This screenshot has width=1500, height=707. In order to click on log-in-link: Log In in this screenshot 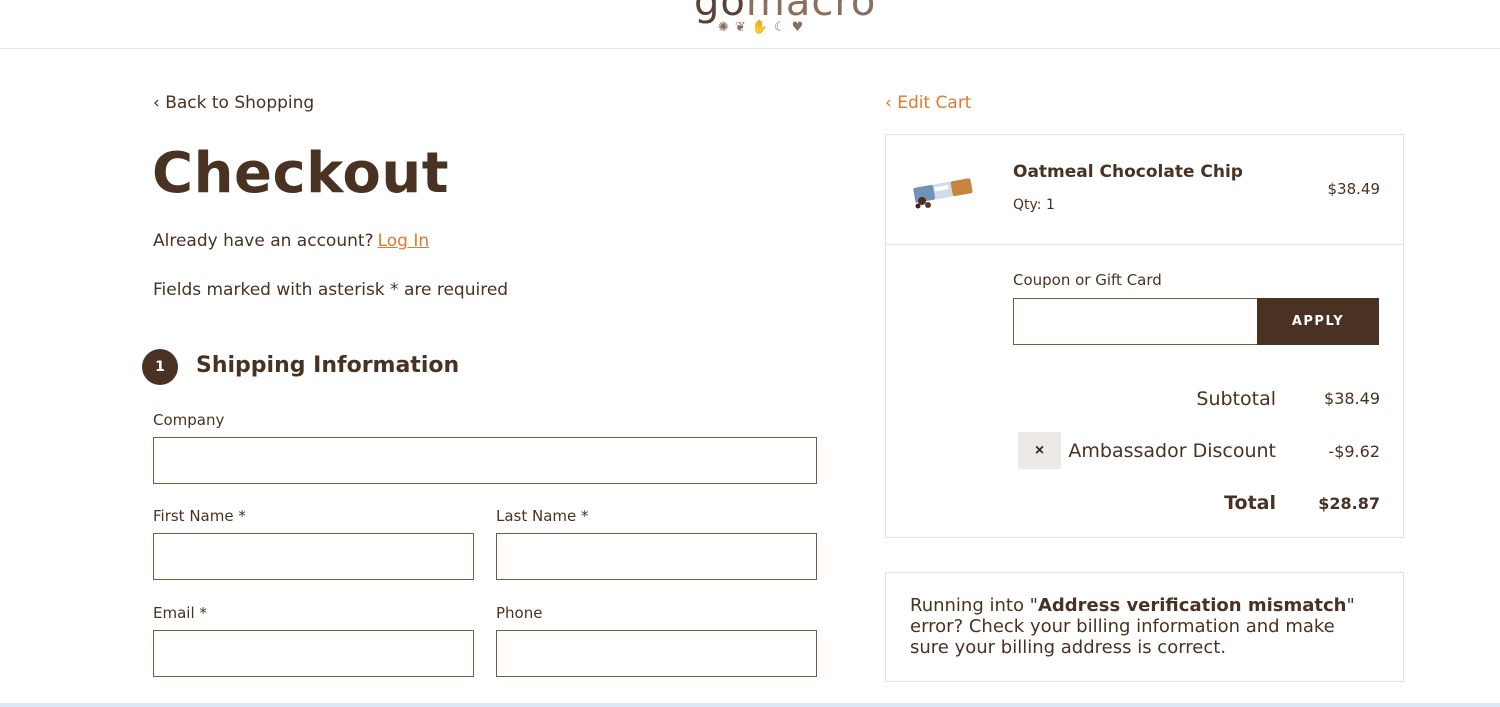, I will do `click(404, 241)`.